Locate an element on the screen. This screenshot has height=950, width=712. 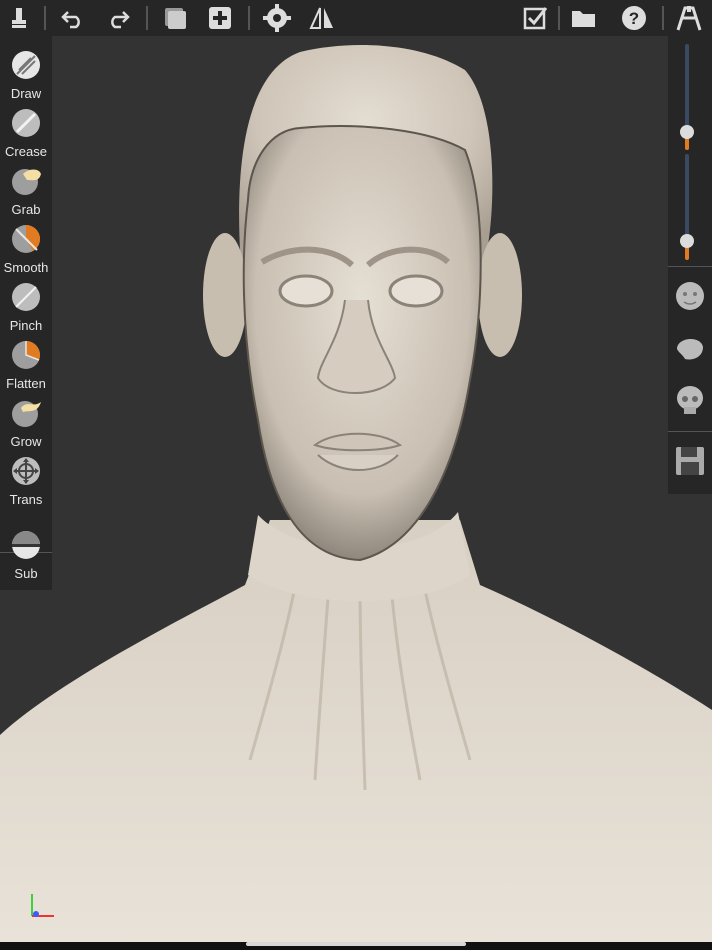
folder-icon is located at coordinates (584, 18).